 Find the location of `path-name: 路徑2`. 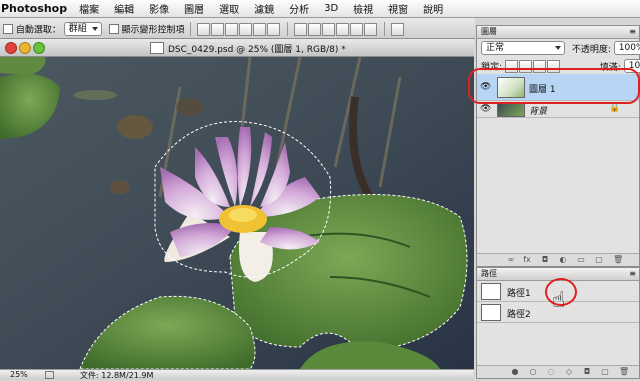

path-name: 路徑2 is located at coordinates (519, 313).